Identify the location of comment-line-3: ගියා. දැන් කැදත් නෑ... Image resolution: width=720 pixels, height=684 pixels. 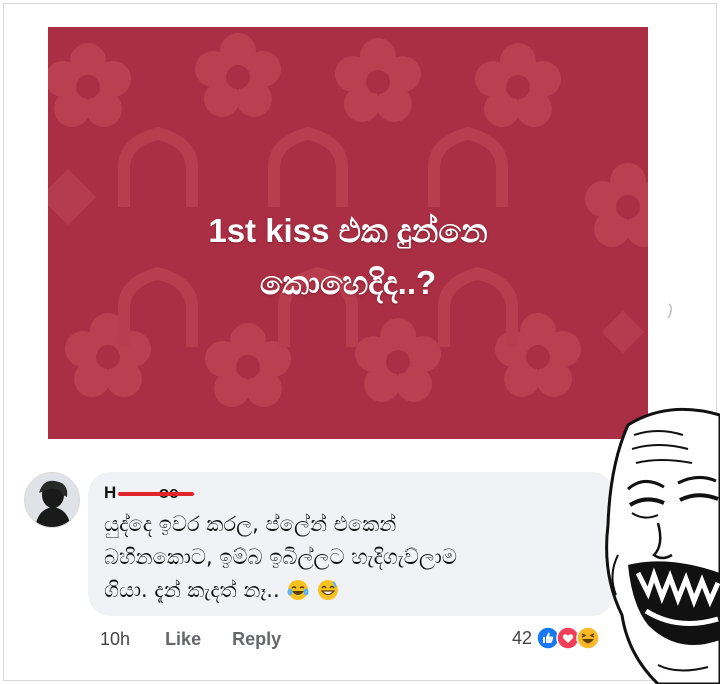
(352, 590).